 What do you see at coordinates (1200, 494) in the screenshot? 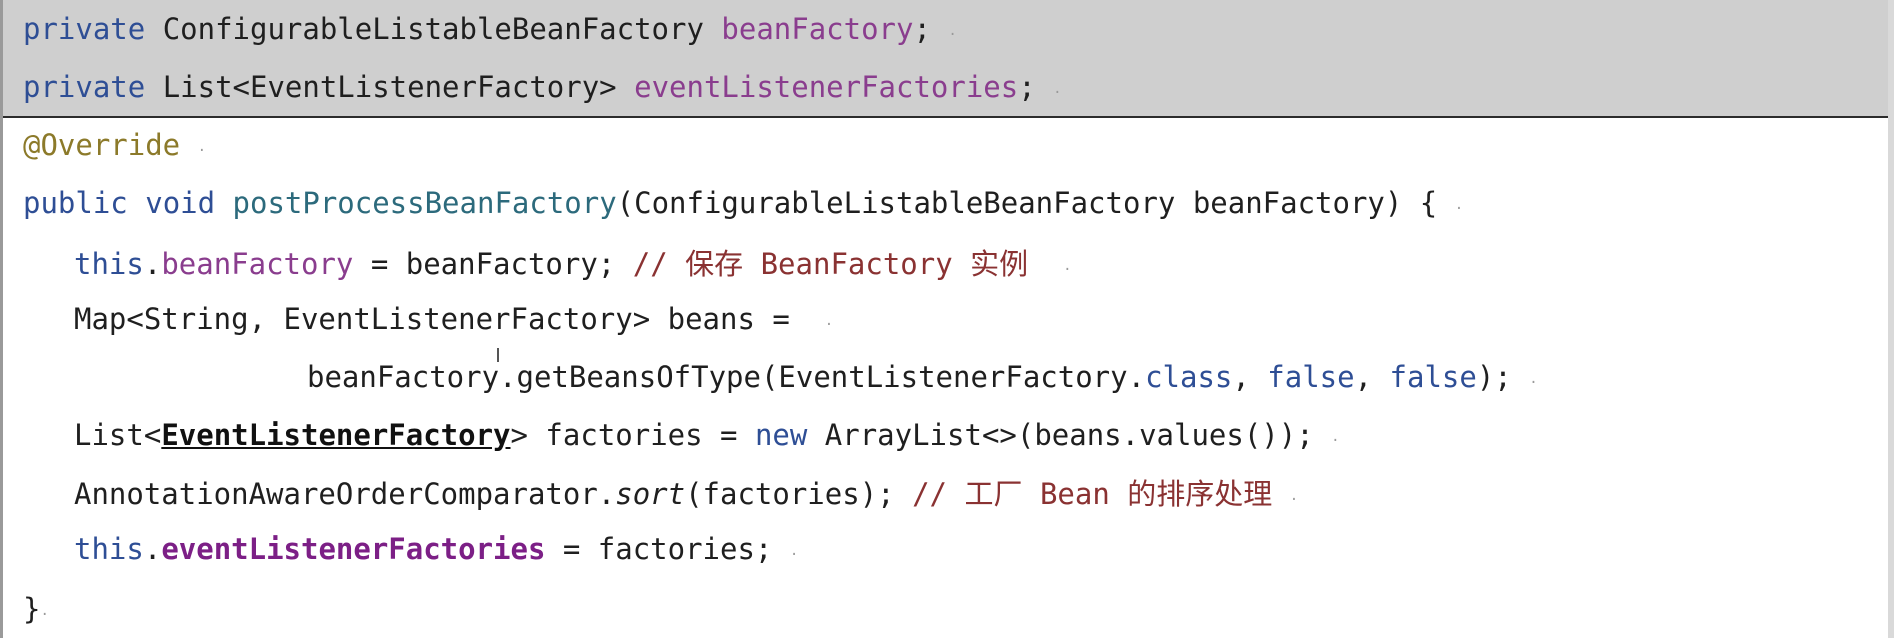
I see `comment-cjk-text: 的排序处理` at bounding box center [1200, 494].